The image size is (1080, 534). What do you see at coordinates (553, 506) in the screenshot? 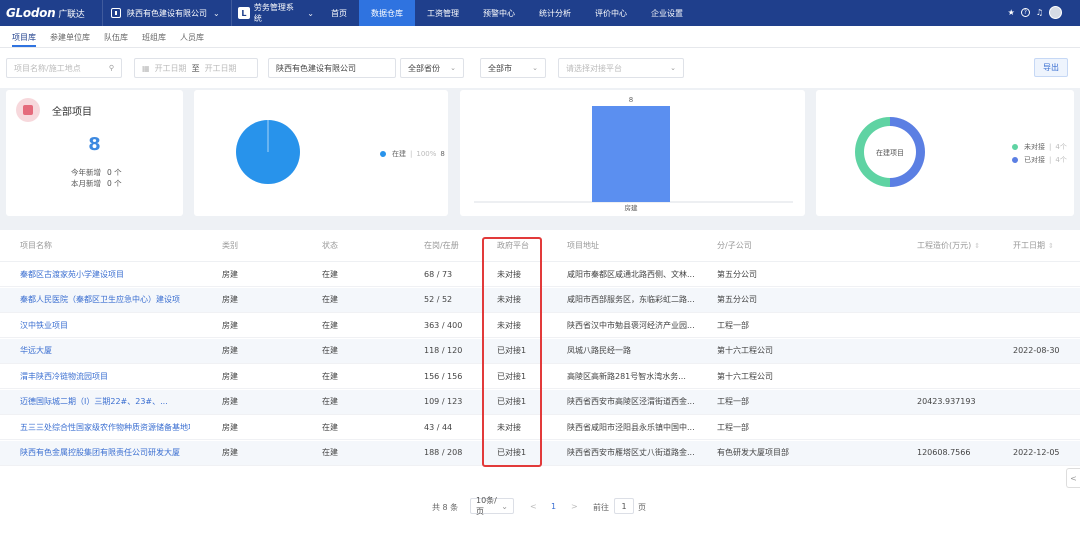
I see `current-page: 1` at bounding box center [553, 506].